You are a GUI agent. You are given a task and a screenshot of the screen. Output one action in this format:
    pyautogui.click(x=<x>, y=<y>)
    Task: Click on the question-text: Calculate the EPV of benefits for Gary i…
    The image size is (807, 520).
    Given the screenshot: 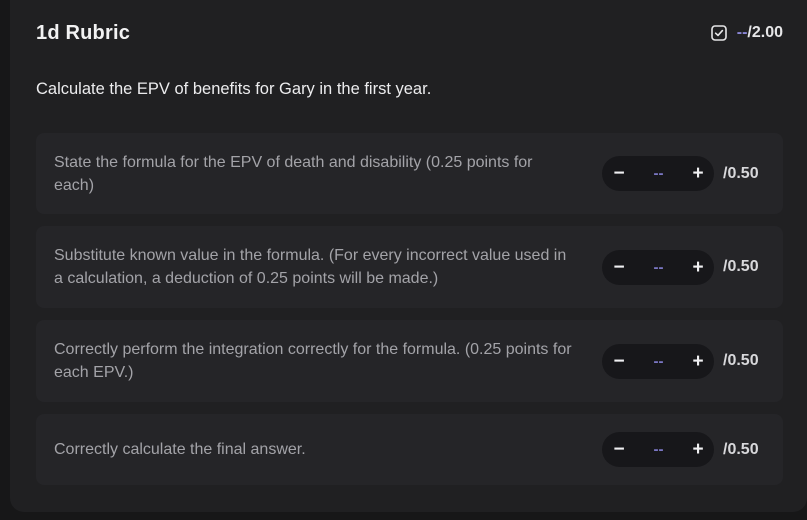 What is the action you would take?
    pyautogui.click(x=234, y=89)
    